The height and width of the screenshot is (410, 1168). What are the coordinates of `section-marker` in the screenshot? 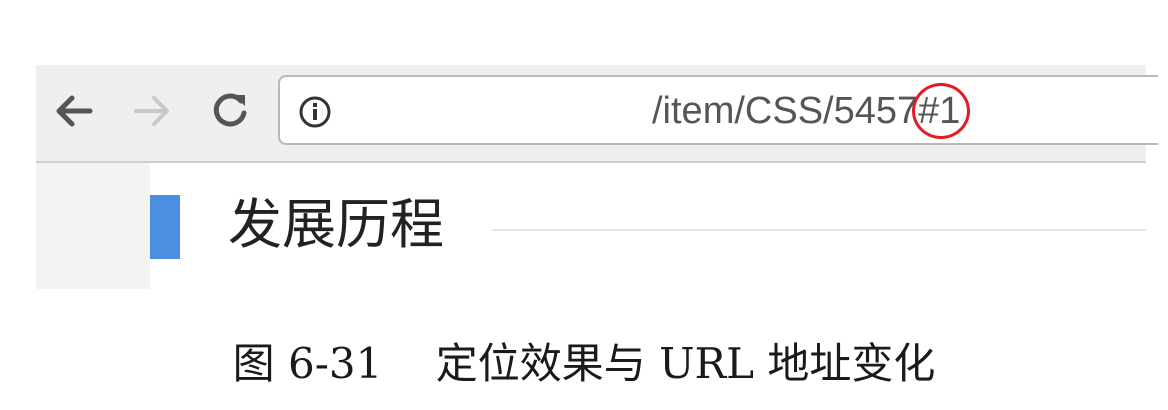 It's located at (165, 227).